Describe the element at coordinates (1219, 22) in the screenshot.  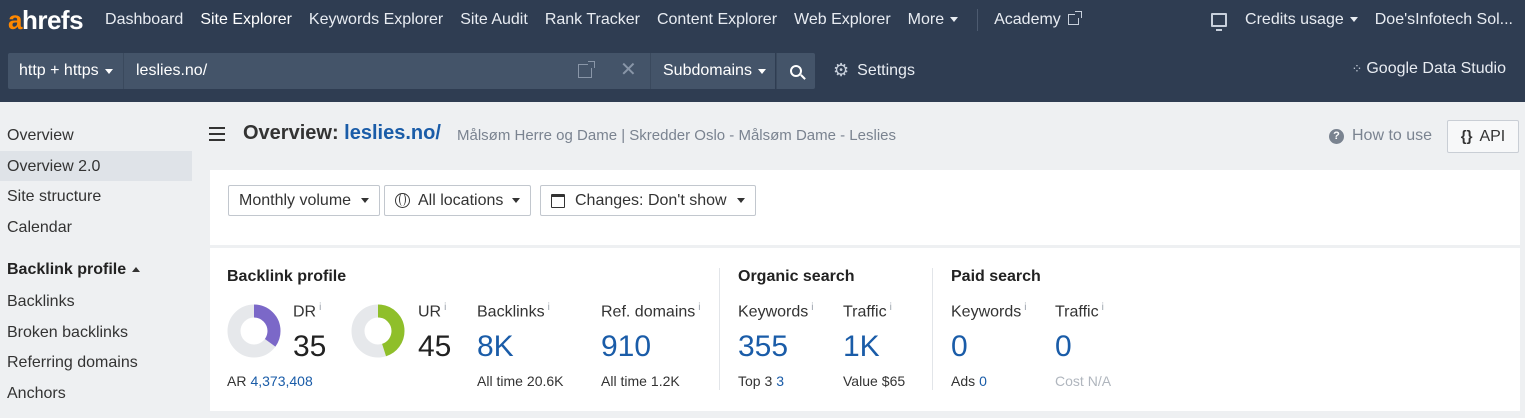
I see `monitor-icon` at that location.